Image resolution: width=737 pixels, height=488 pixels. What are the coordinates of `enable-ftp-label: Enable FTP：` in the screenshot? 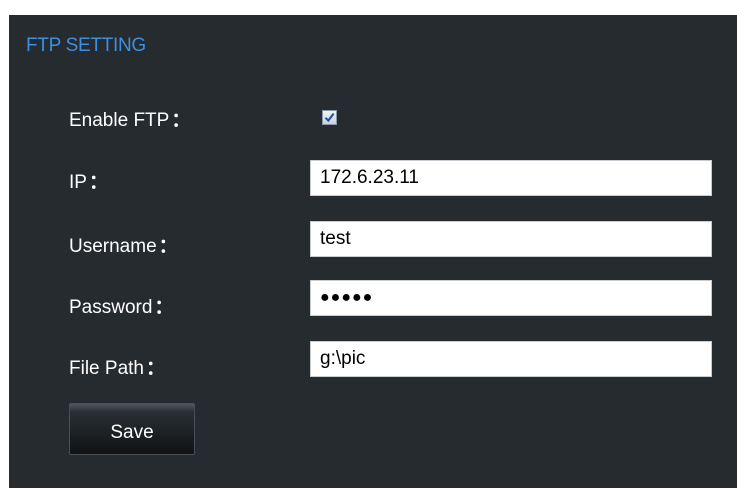 It's located at (129, 118).